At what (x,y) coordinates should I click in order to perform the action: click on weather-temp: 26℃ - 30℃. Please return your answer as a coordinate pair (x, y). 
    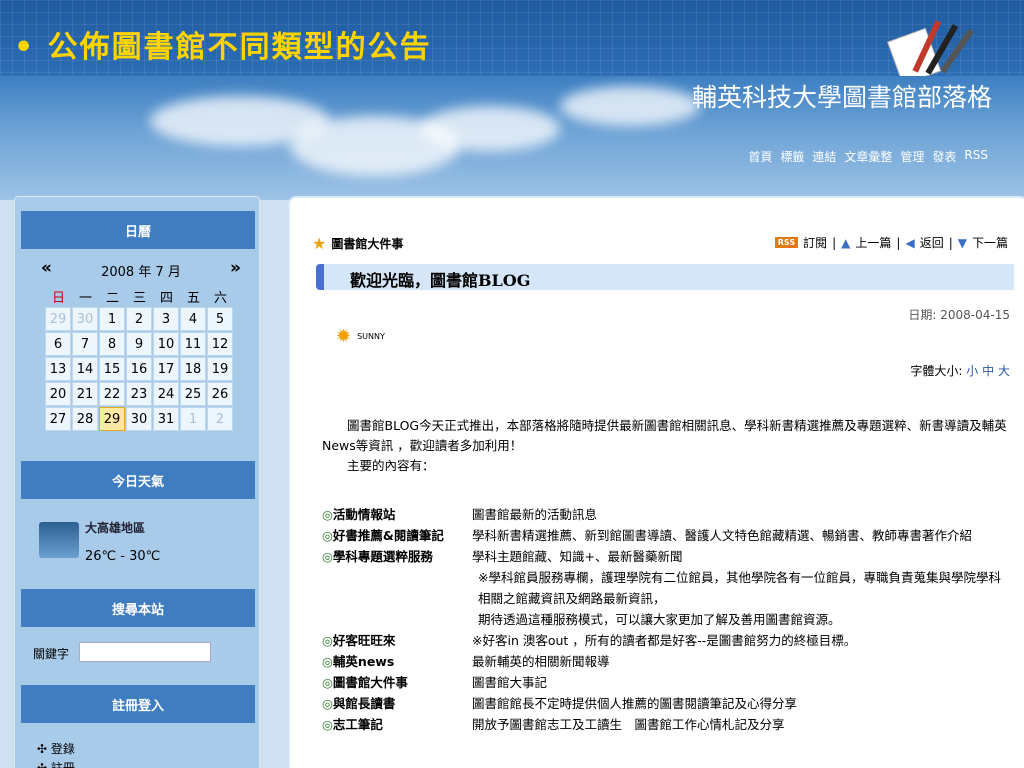
    Looking at the image, I should click on (123, 556).